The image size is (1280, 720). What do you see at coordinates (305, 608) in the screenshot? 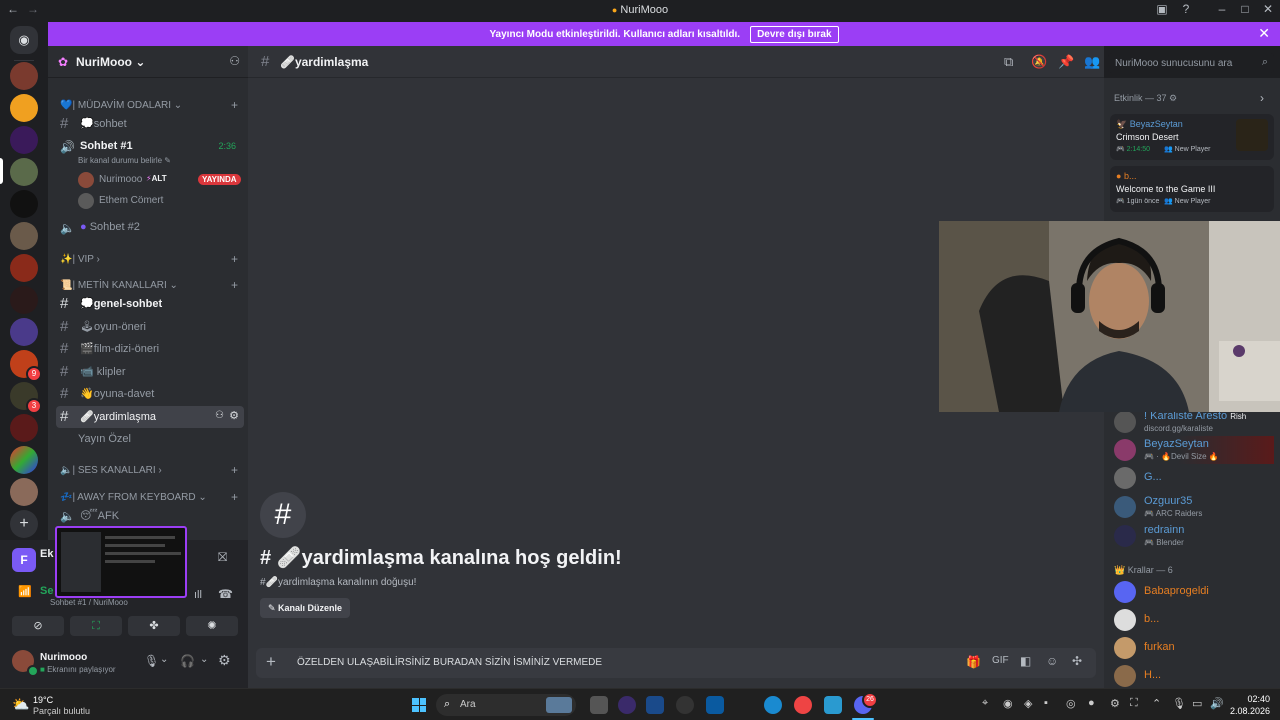
I see `edit-channel-button: ✎ Kanalı Düzenle` at bounding box center [305, 608].